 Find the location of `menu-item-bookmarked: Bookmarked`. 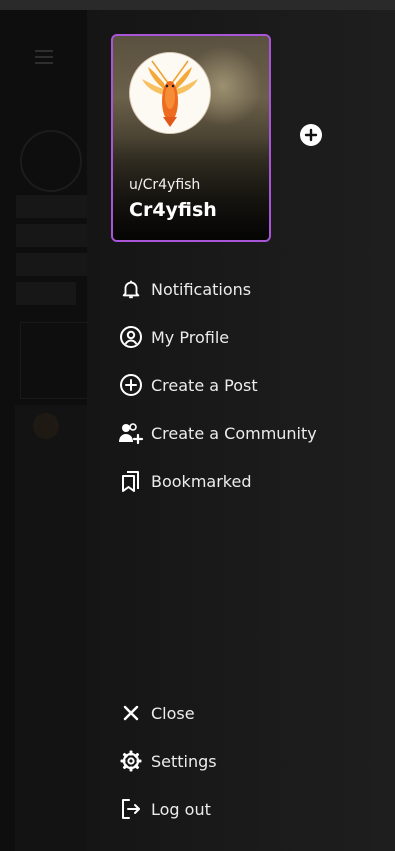

menu-item-bookmarked: Bookmarked is located at coordinates (184, 481).